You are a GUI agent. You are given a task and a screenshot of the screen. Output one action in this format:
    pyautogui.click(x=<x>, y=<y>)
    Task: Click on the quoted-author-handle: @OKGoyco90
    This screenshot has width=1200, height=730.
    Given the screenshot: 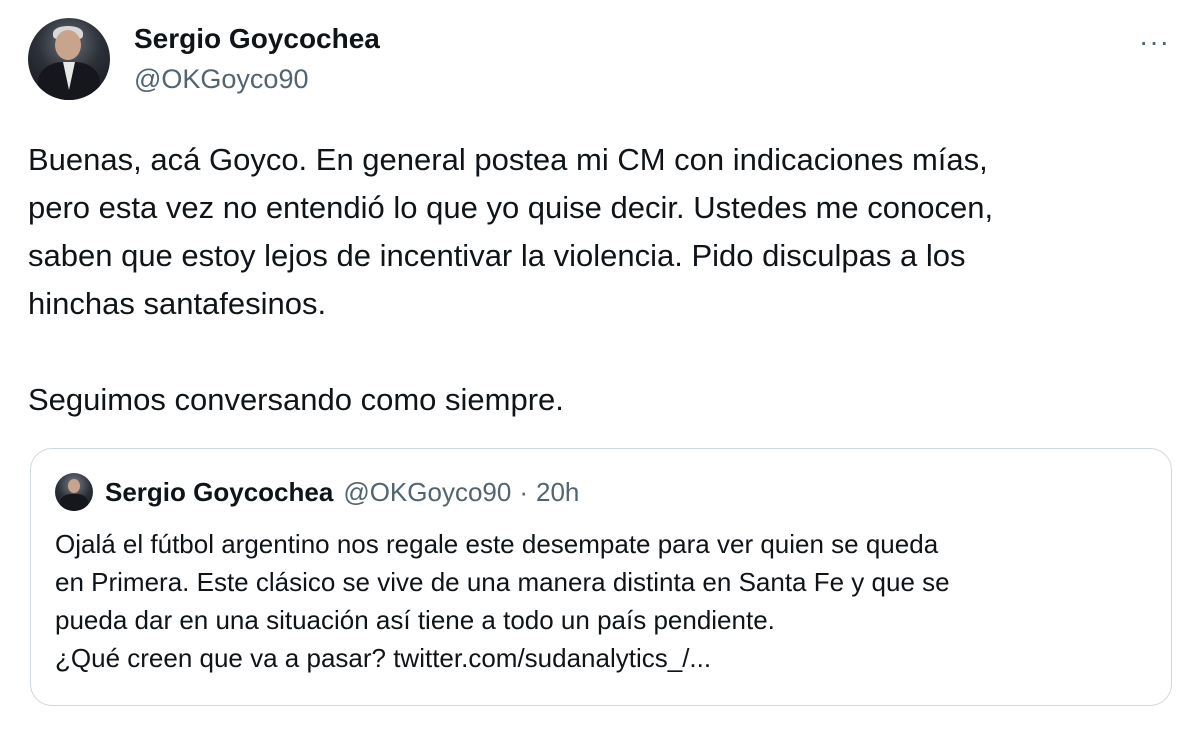 What is the action you would take?
    pyautogui.click(x=427, y=492)
    